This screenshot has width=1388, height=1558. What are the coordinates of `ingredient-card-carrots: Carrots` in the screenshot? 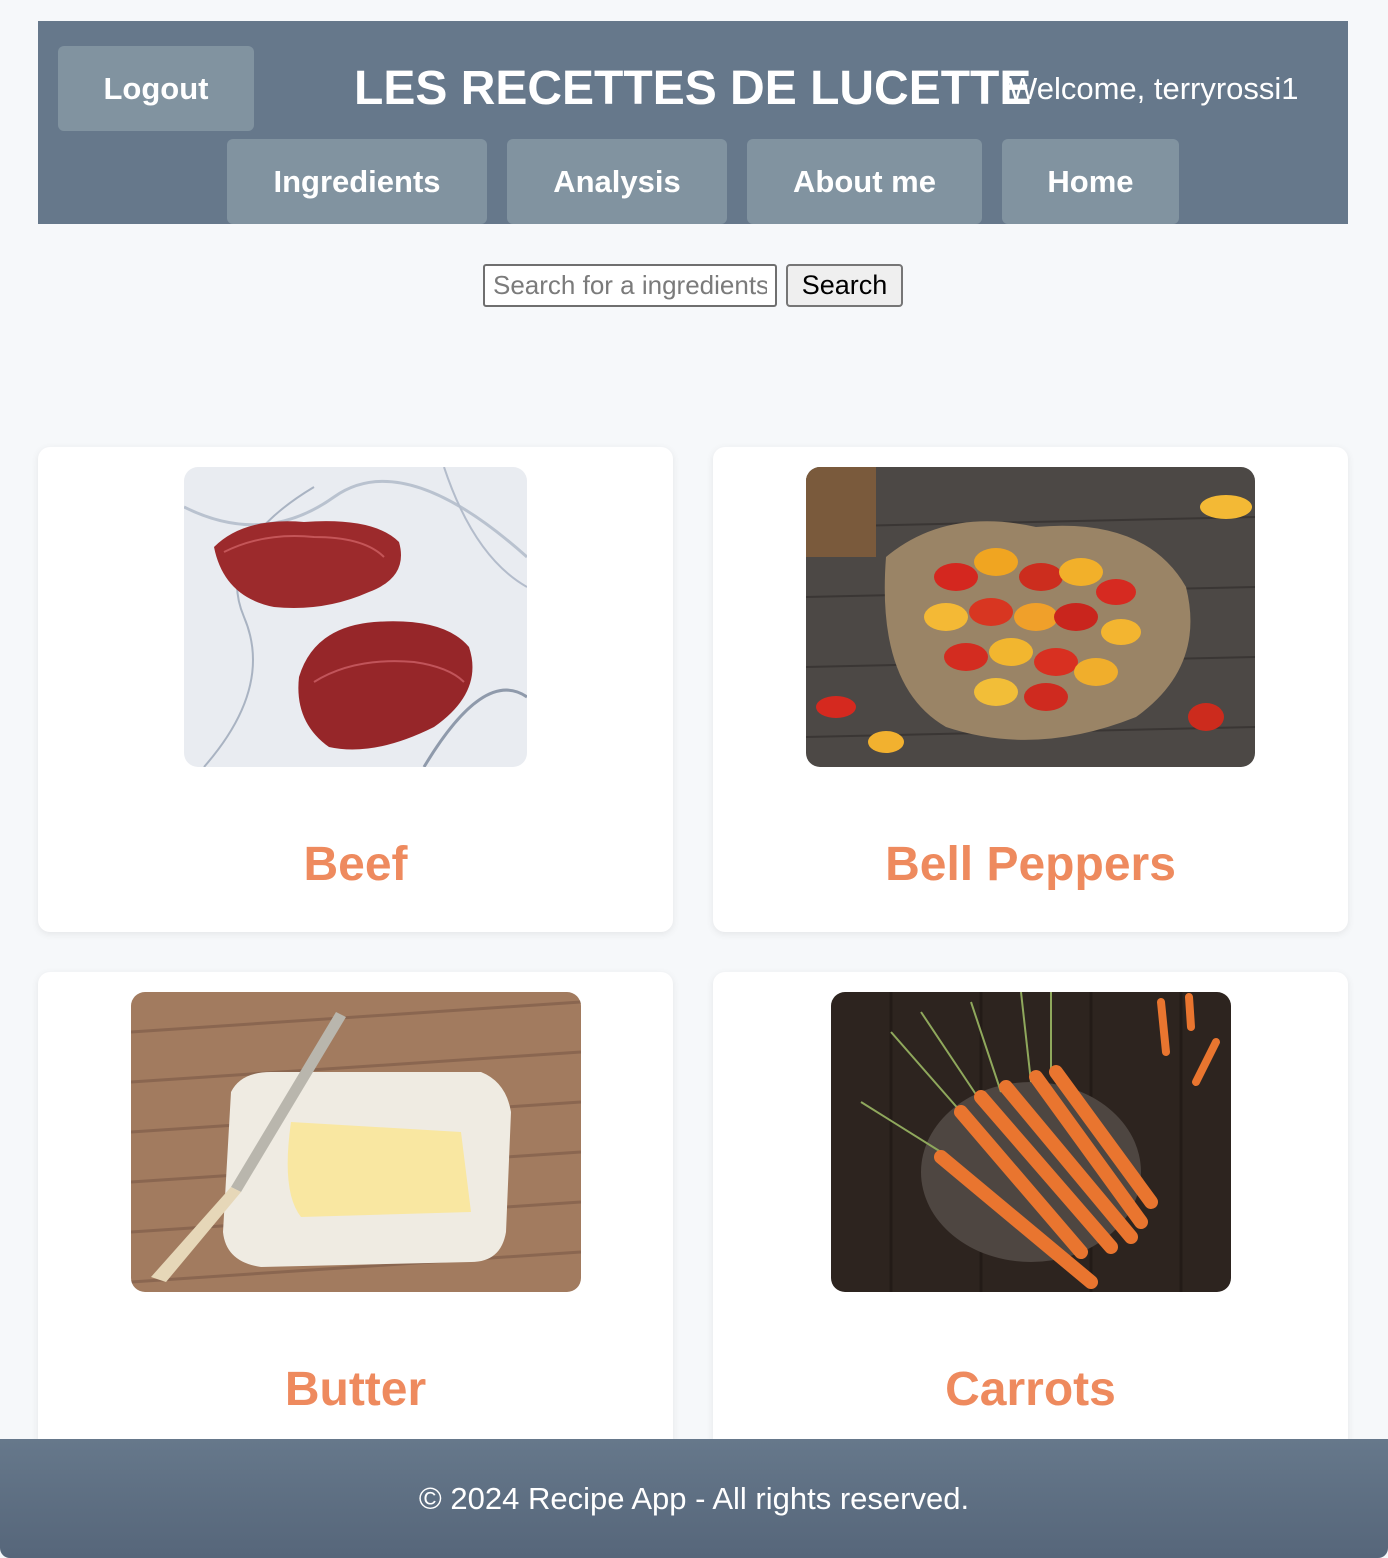 It's located at (1030, 1214).